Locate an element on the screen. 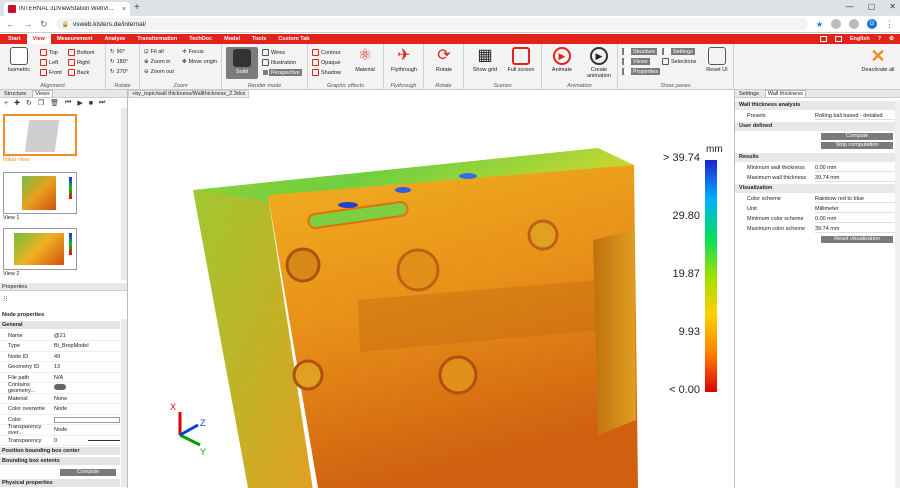 The image size is (900, 488). ribbon-tab-measurement: Measurement is located at coordinates (74, 39).